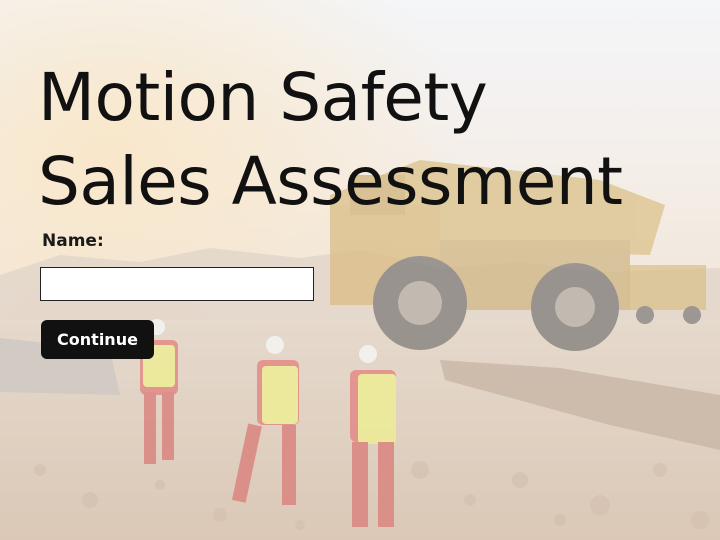  Describe the element at coordinates (330, 181) in the screenshot. I see `page-title-line-2: Sales Assessment` at that location.